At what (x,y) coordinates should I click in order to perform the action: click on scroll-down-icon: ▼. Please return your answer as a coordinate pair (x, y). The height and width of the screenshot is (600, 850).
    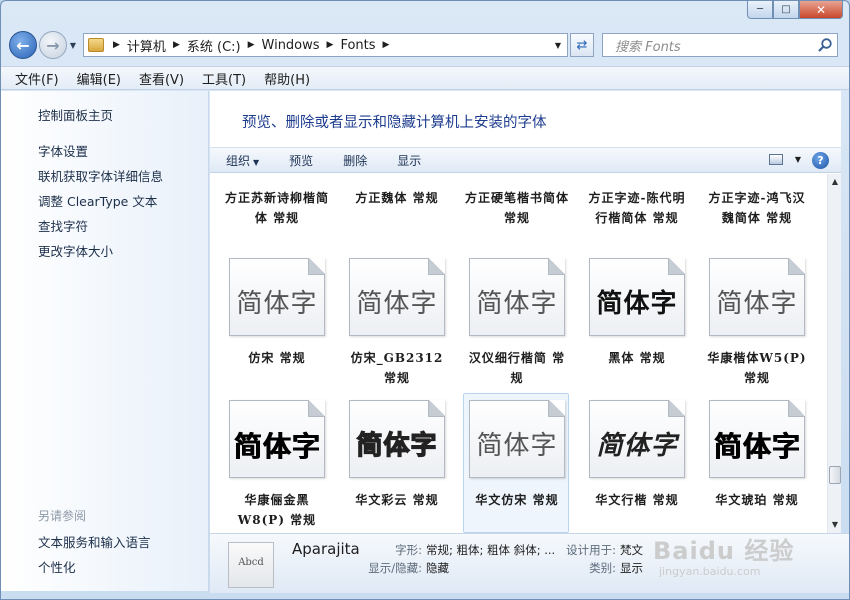
    Looking at the image, I should click on (835, 525).